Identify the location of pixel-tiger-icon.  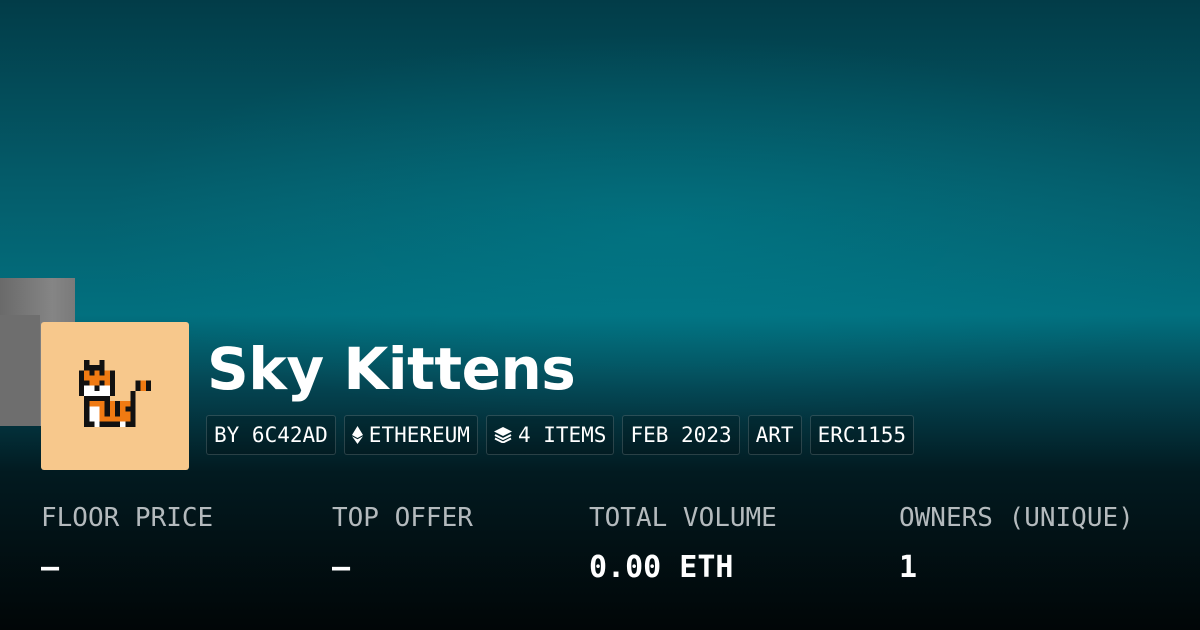
(115, 393).